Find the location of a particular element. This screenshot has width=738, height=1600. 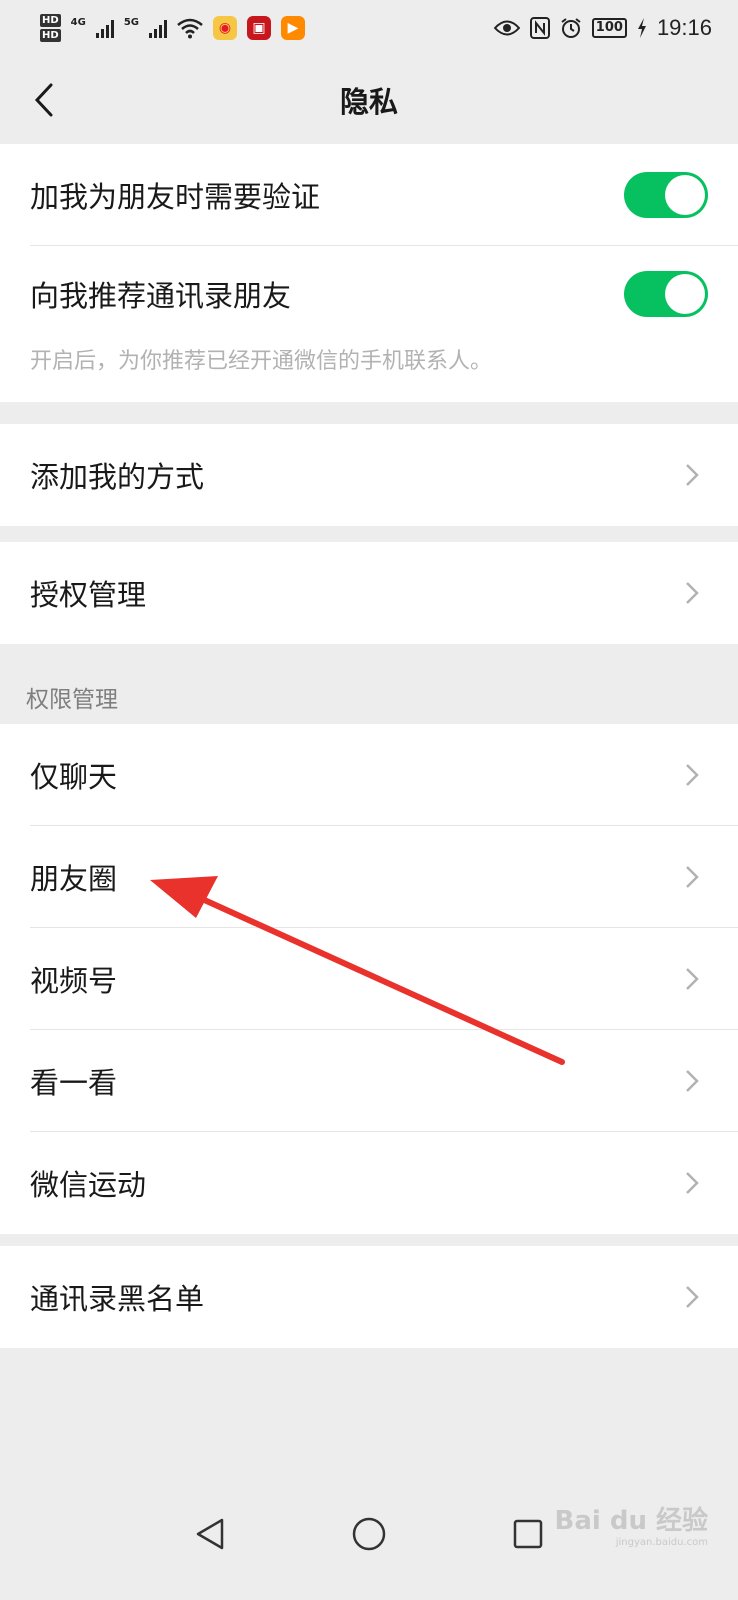

add-methods-label: 添加我的方式 is located at coordinates (117, 477).